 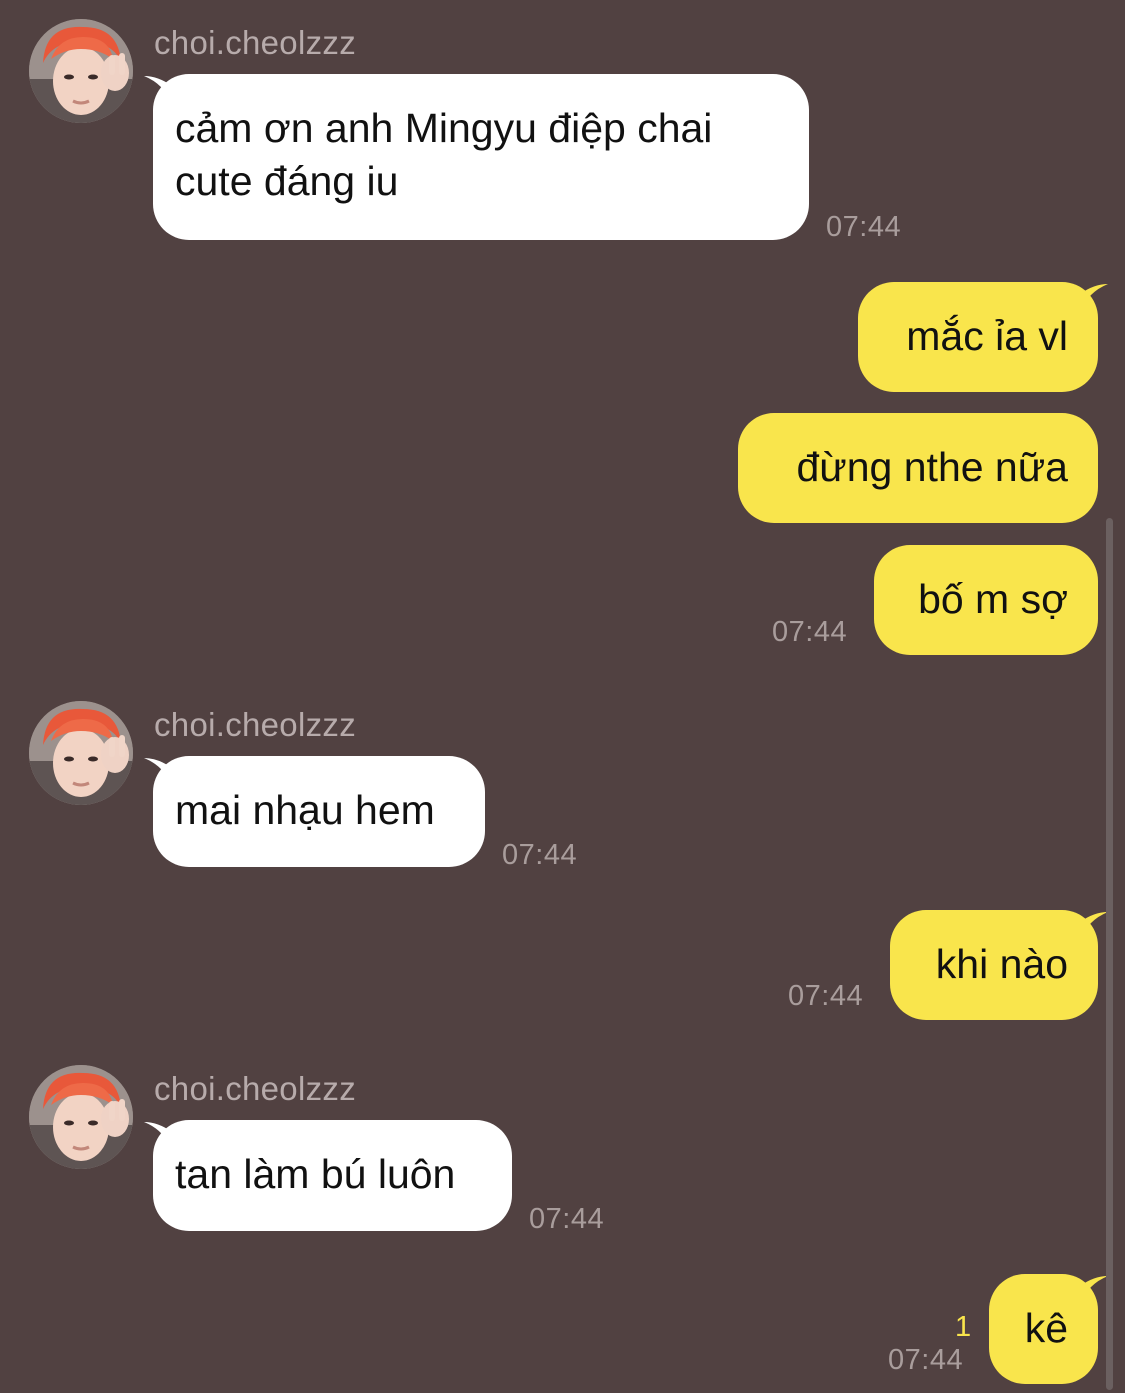 What do you see at coordinates (986, 600) in the screenshot?
I see `message-bubble-outgoing: bố m sợ` at bounding box center [986, 600].